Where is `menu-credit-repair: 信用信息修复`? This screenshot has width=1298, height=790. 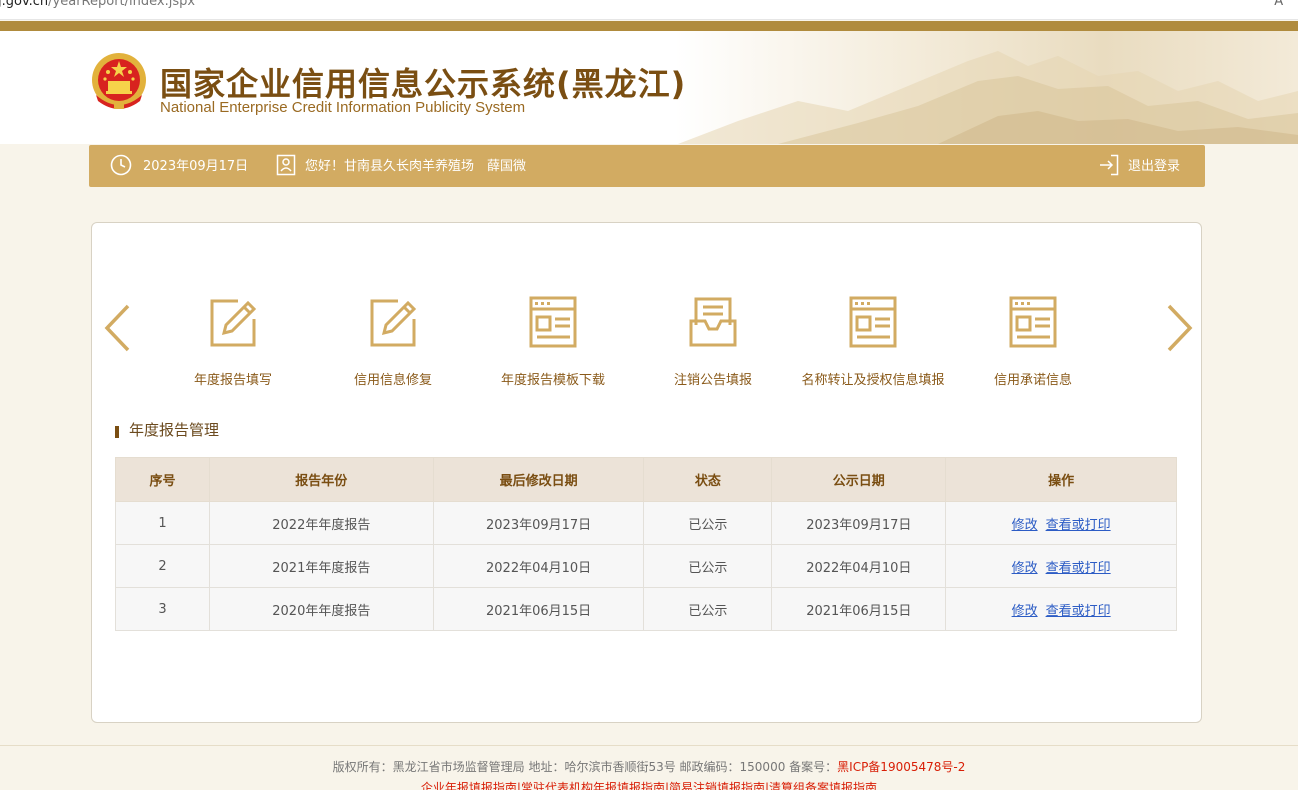
menu-credit-repair: 信用信息修复 is located at coordinates (393, 341).